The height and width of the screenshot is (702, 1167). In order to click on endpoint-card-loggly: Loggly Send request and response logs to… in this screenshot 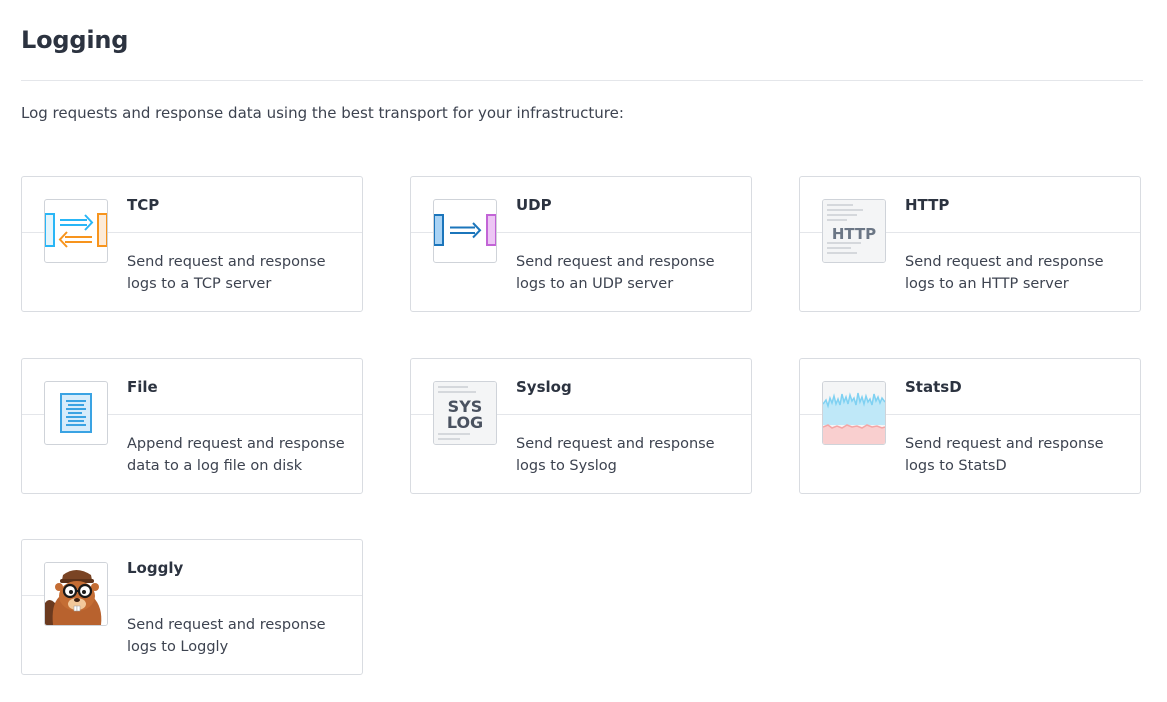, I will do `click(192, 607)`.